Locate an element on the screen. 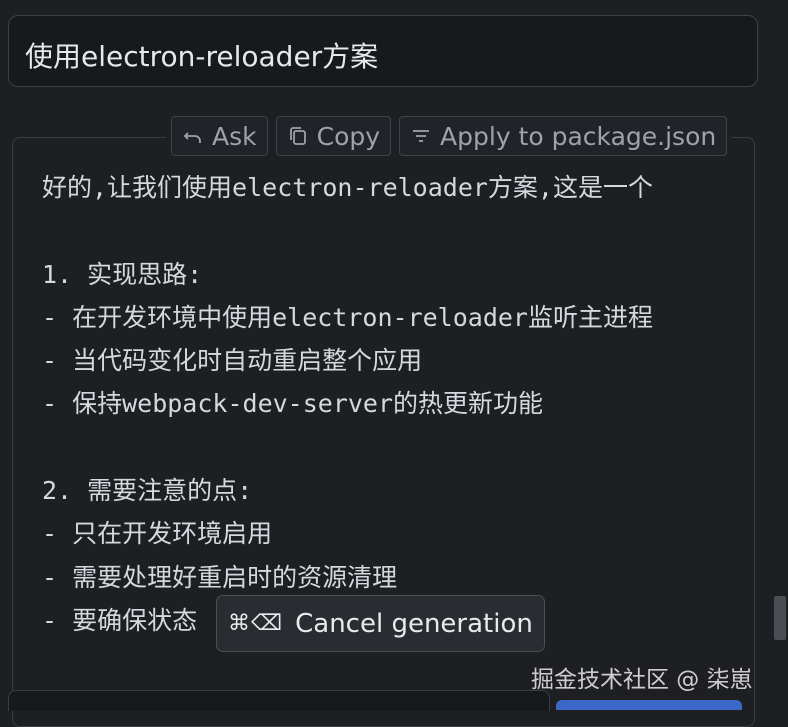 The height and width of the screenshot is (727, 788). shortcut-keys: ⌘⌫ is located at coordinates (256, 623).